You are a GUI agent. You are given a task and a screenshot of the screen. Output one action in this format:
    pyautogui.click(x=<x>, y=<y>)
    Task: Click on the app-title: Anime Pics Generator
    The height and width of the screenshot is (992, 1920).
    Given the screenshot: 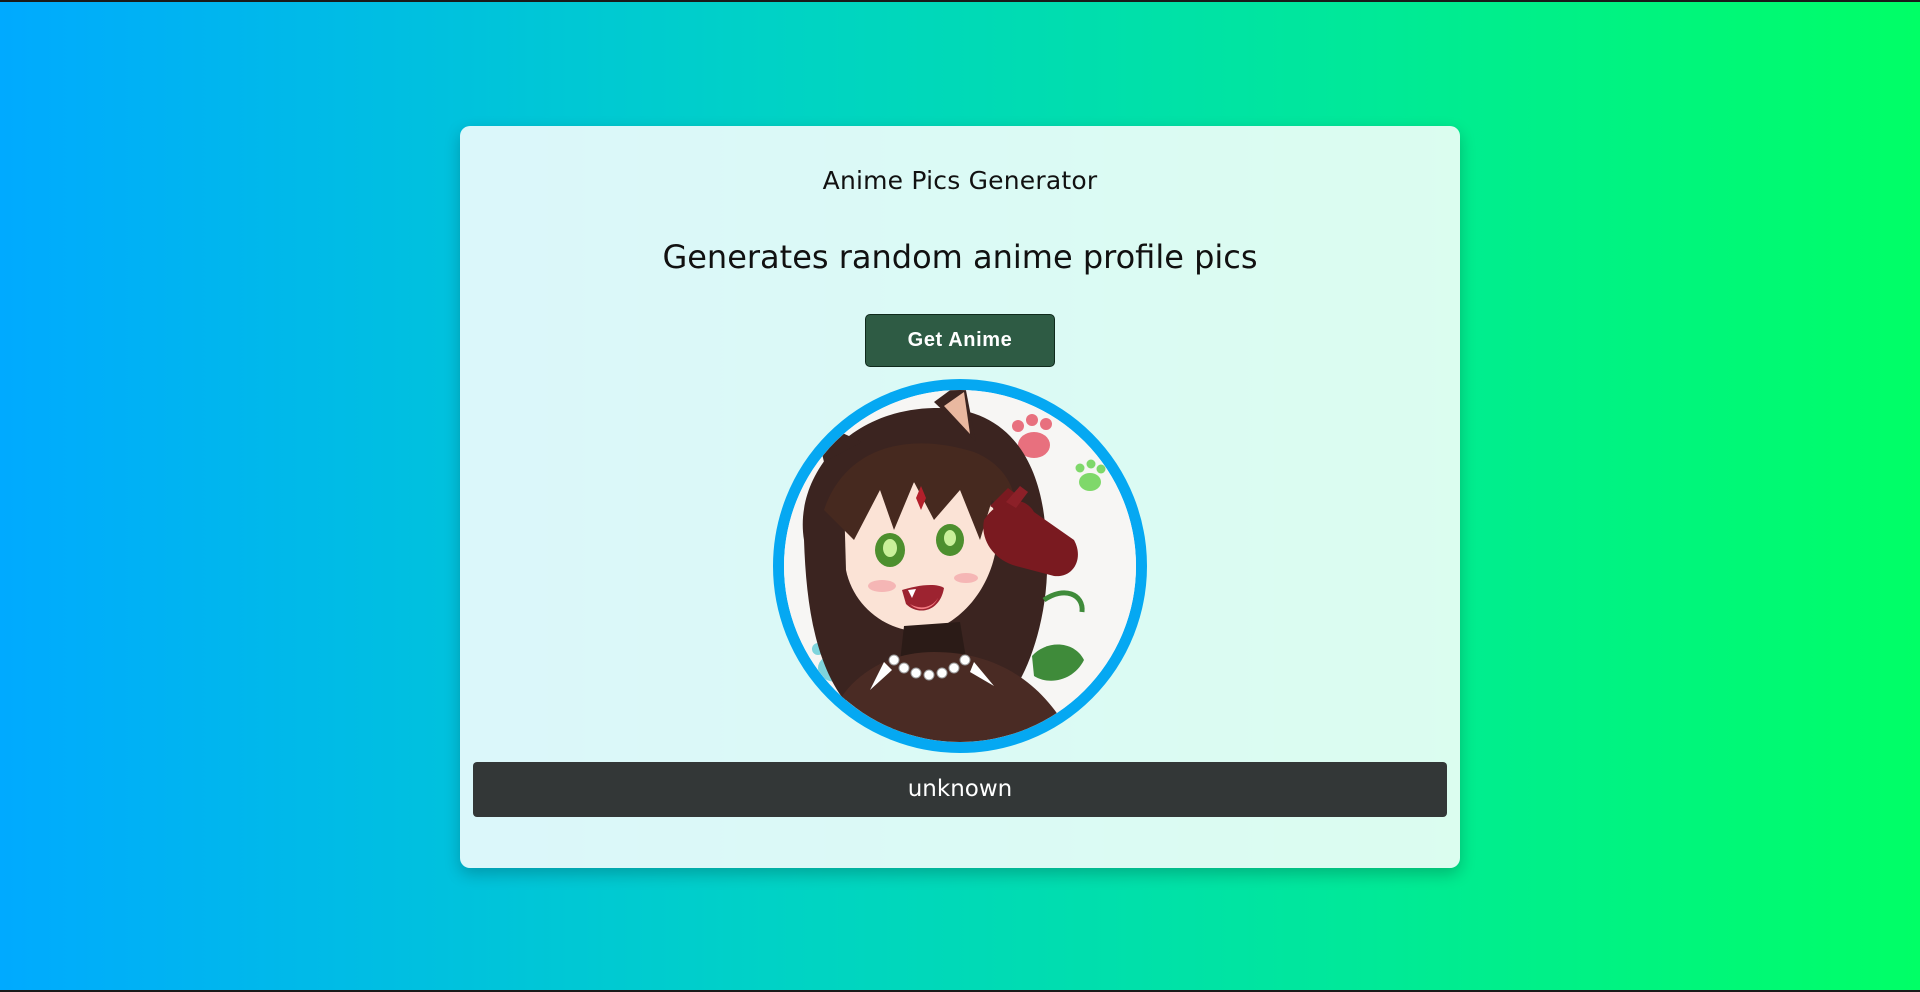 What is the action you would take?
    pyautogui.click(x=960, y=180)
    